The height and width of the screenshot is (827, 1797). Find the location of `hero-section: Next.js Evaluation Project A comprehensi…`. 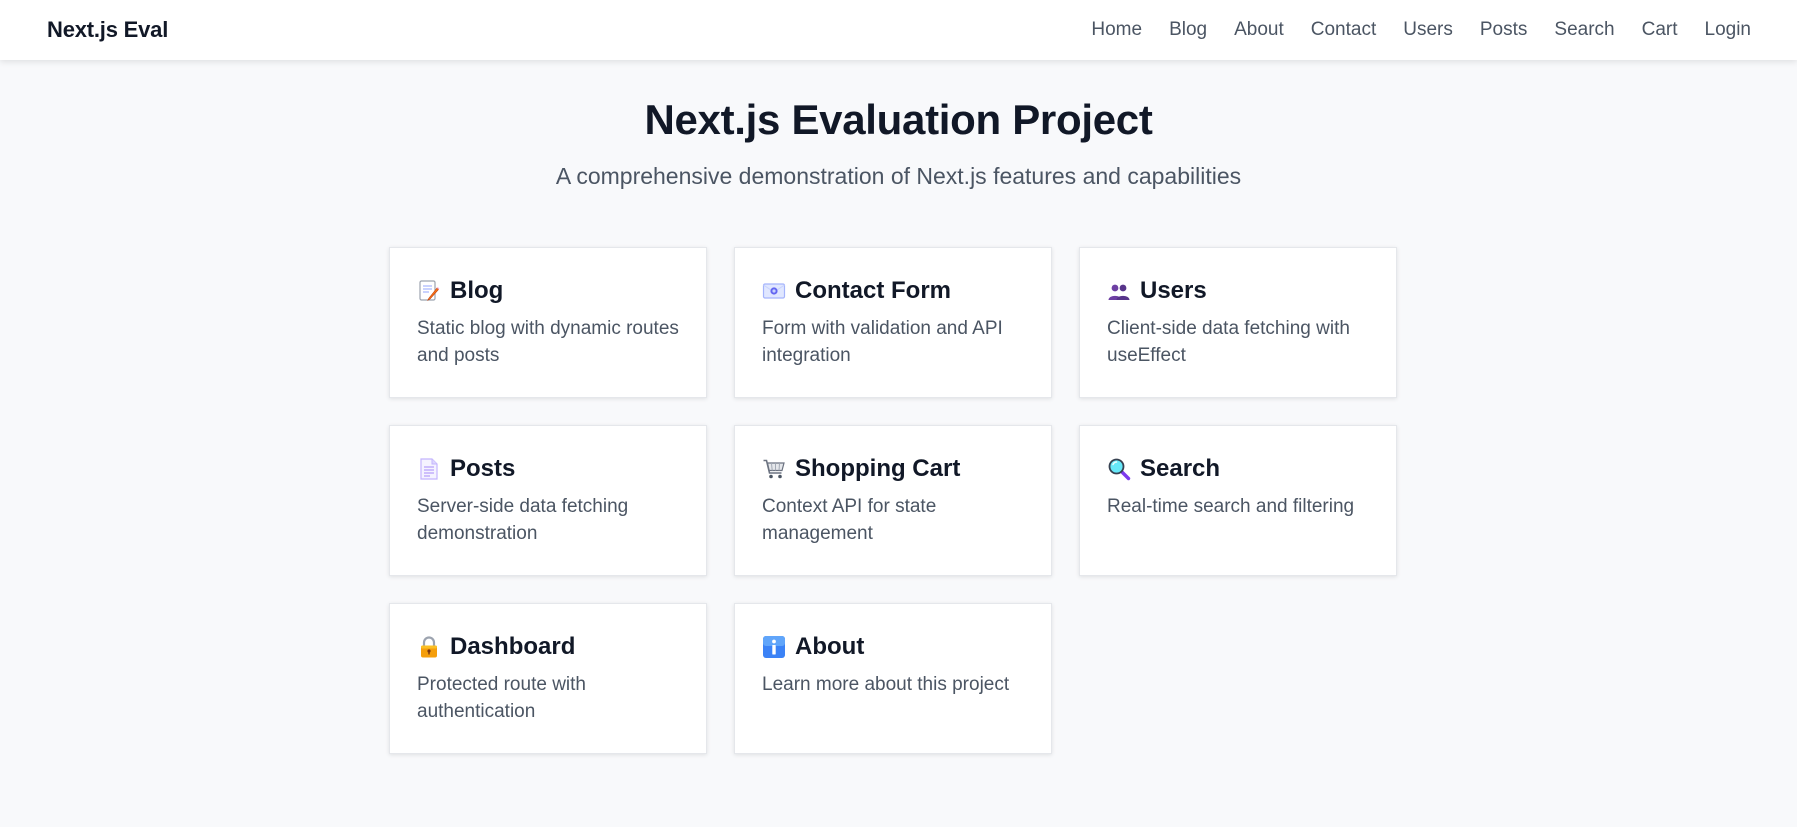

hero-section: Next.js Evaluation Project A comprehensi… is located at coordinates (898, 142).